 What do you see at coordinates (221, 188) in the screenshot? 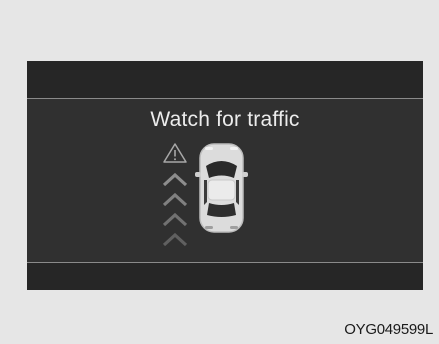
I see `car-top-view-icon` at bounding box center [221, 188].